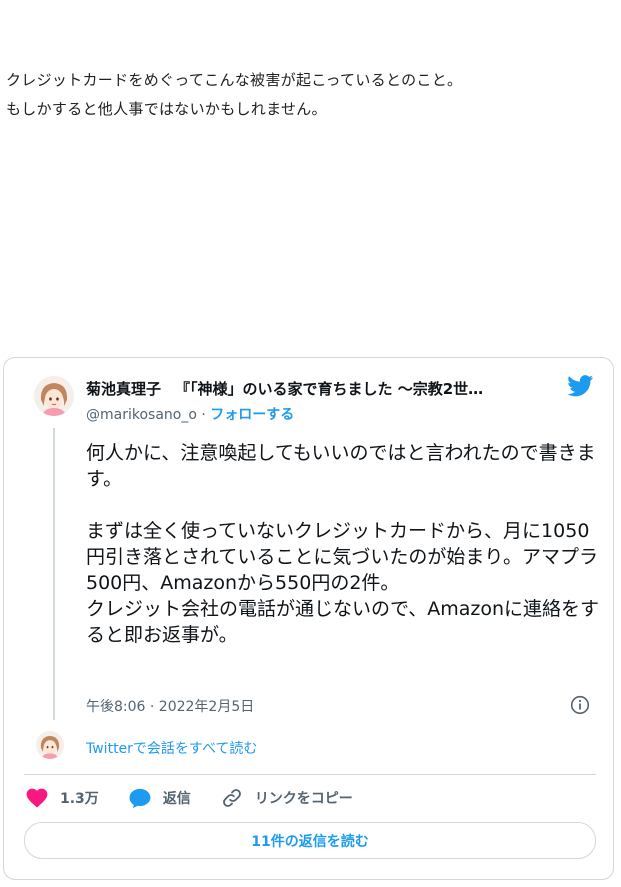  What do you see at coordinates (171, 748) in the screenshot?
I see `read-conversation-link: Twitterで会話をすべて読む` at bounding box center [171, 748].